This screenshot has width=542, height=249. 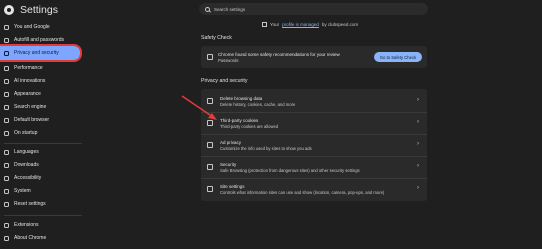 I want to click on cookie-icon, so click(x=210, y=123).